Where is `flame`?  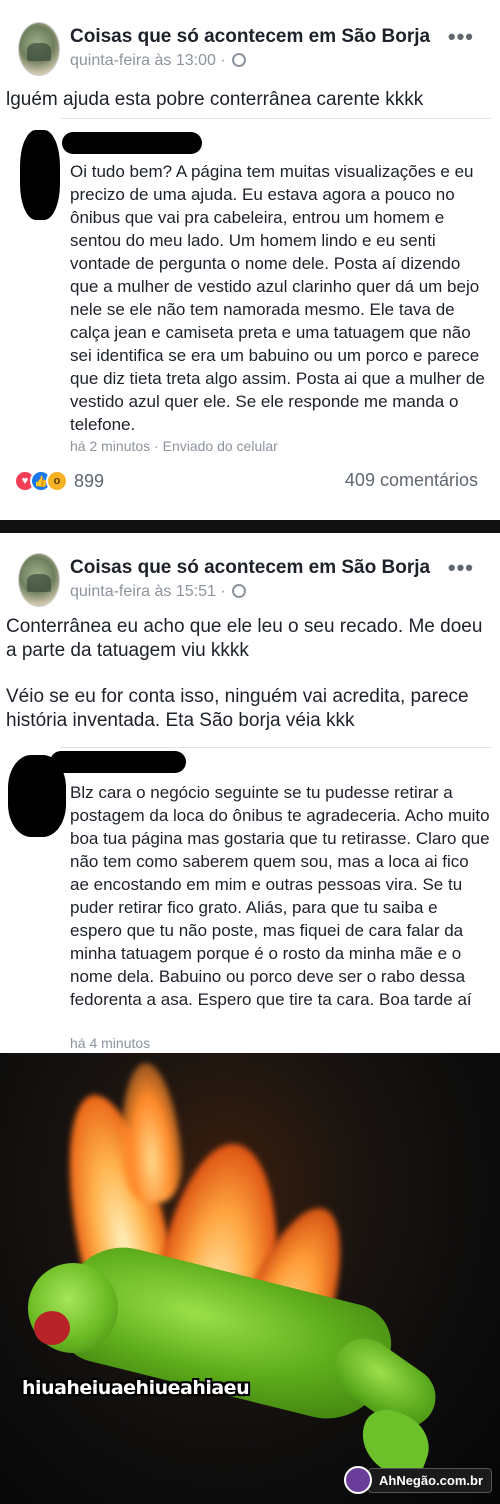 flame is located at coordinates (150, 1133).